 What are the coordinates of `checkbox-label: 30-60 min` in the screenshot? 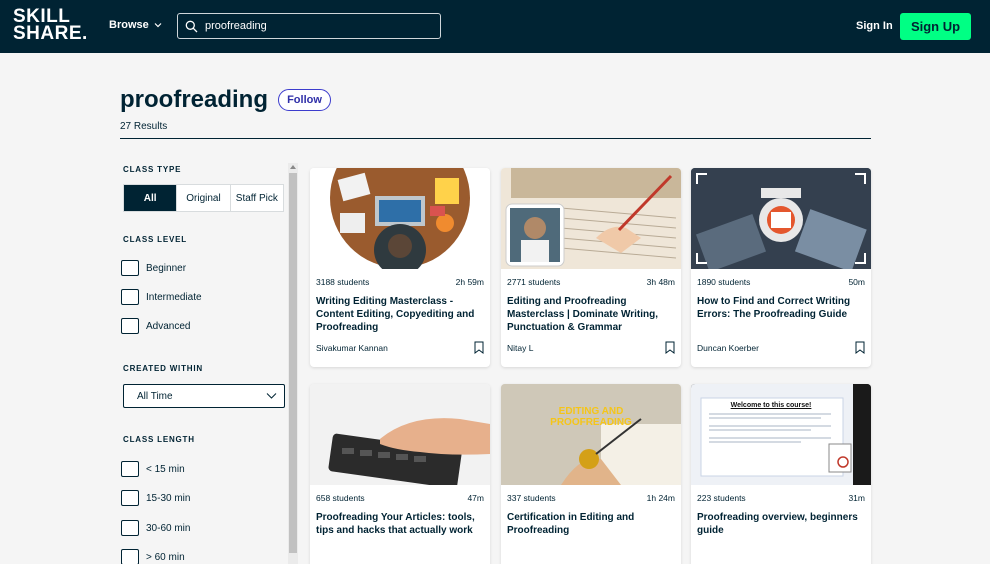 It's located at (168, 528).